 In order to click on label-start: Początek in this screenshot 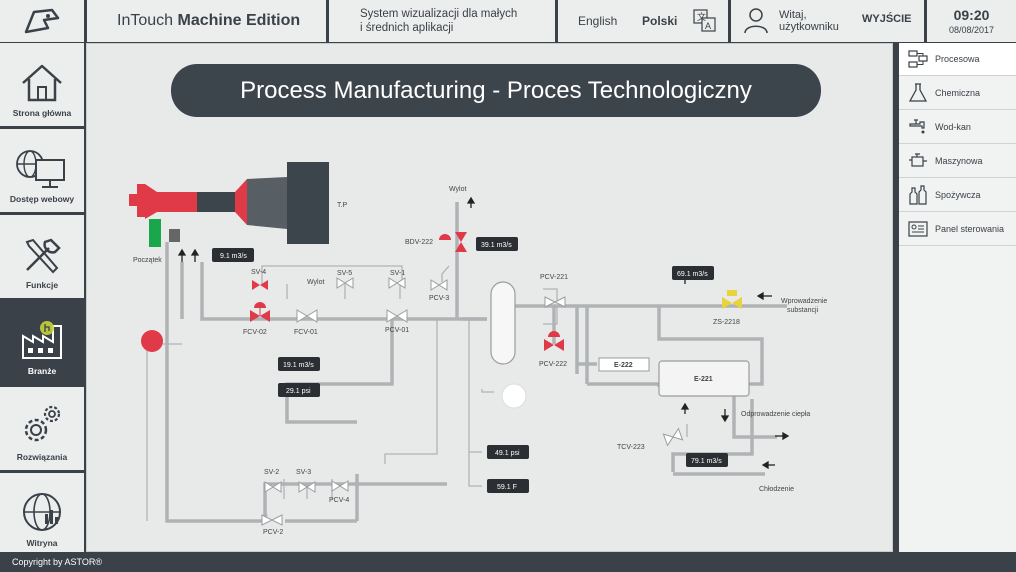, I will do `click(147, 260)`.